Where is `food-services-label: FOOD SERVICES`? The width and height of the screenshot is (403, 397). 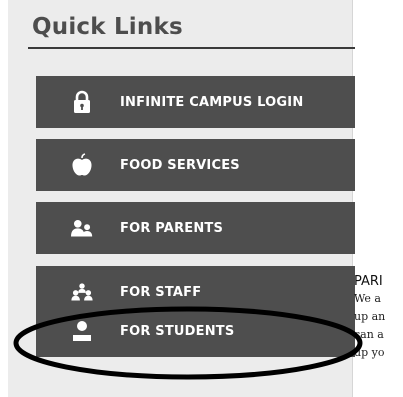
food-services-label: FOOD SERVICES is located at coordinates (180, 165).